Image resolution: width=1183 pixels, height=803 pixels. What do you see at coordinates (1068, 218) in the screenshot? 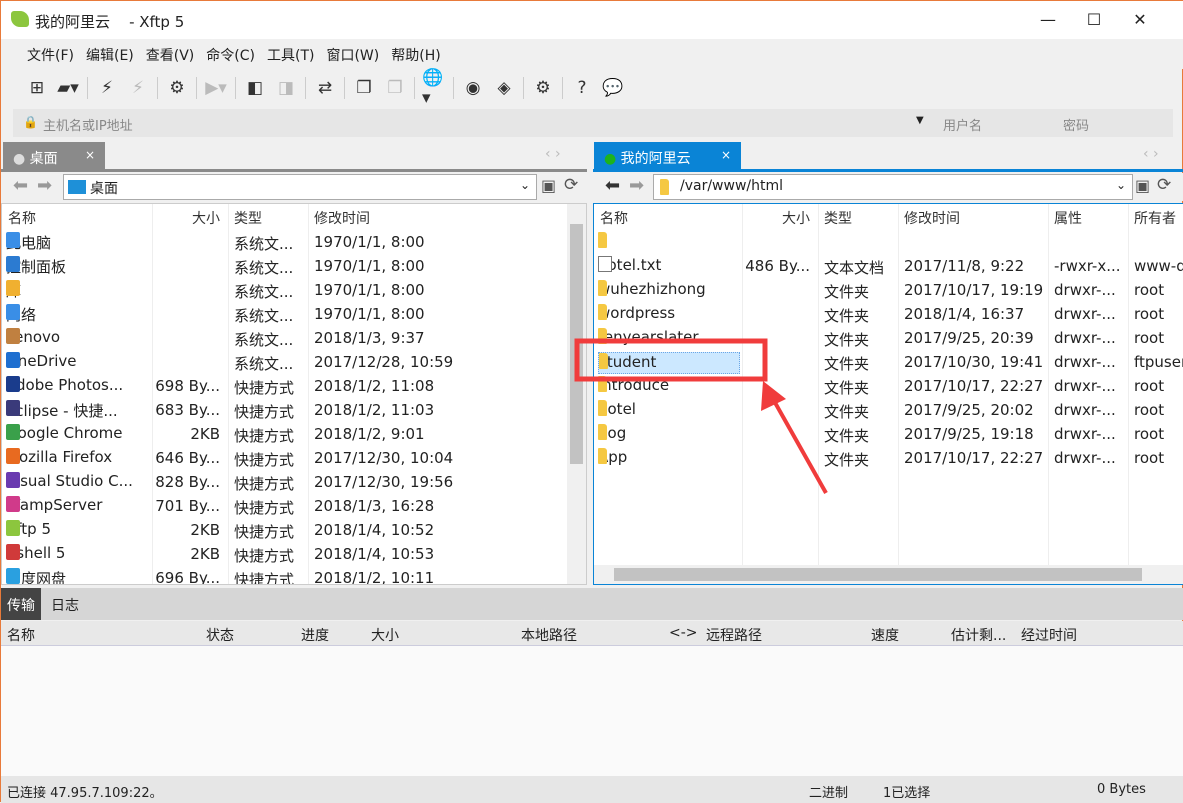
I see `column-4: 属性` at bounding box center [1068, 218].